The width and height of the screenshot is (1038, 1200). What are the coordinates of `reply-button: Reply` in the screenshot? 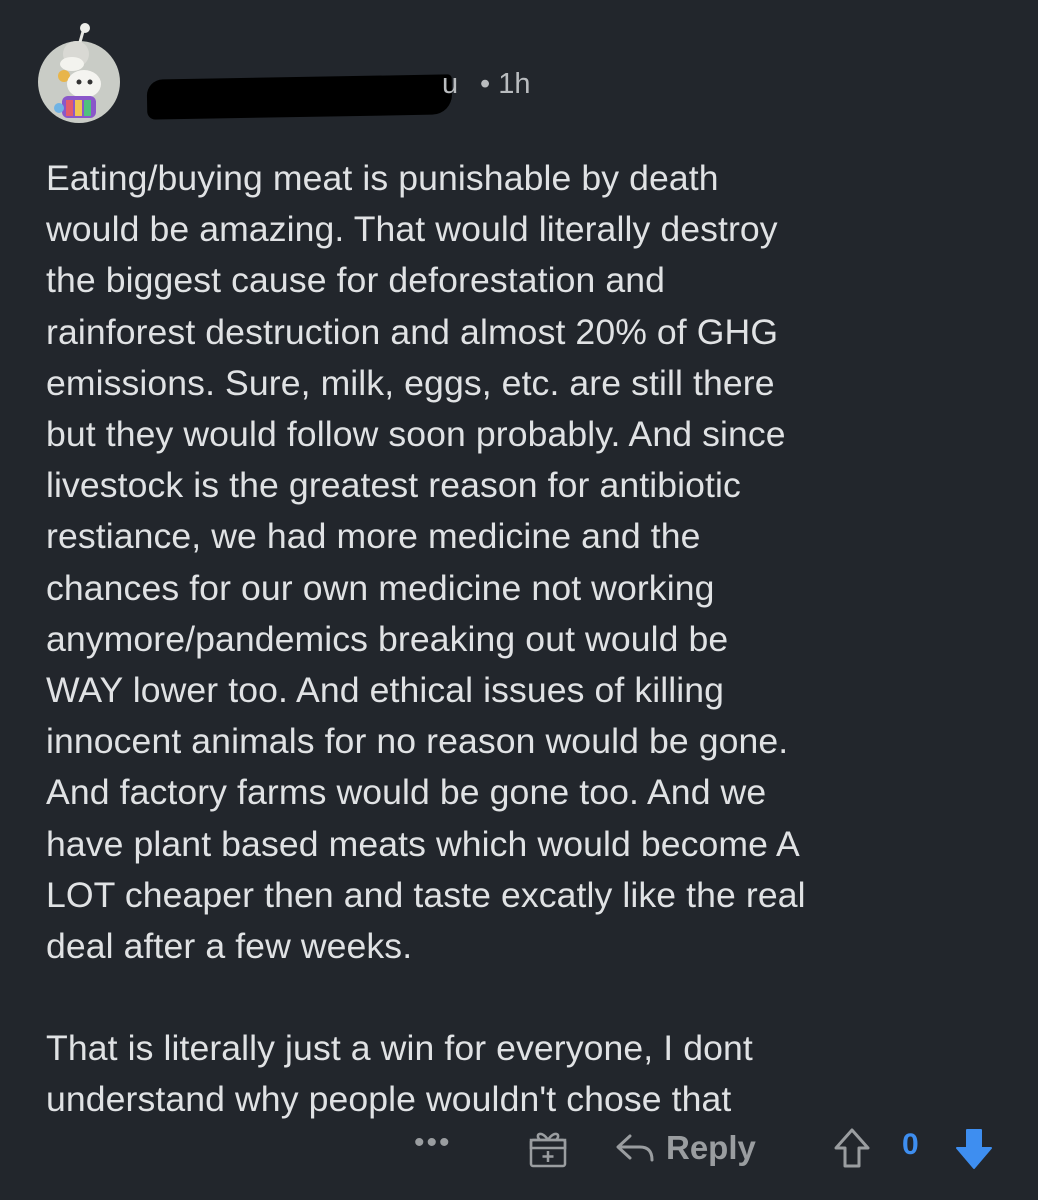 It's located at (684, 1148).